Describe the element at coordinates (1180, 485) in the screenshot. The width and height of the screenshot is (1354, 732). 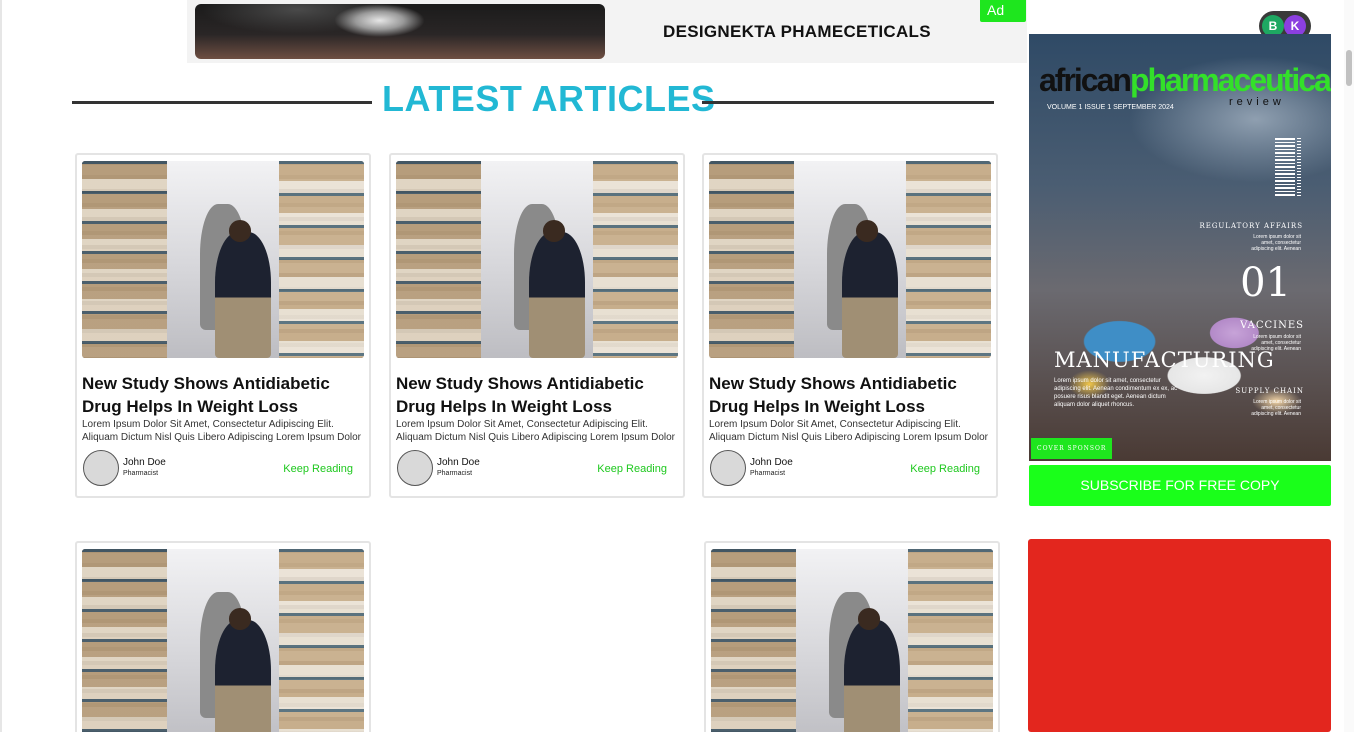
I see `subscribe-button: SUBSCRIBE FOR FREE COPY` at that location.